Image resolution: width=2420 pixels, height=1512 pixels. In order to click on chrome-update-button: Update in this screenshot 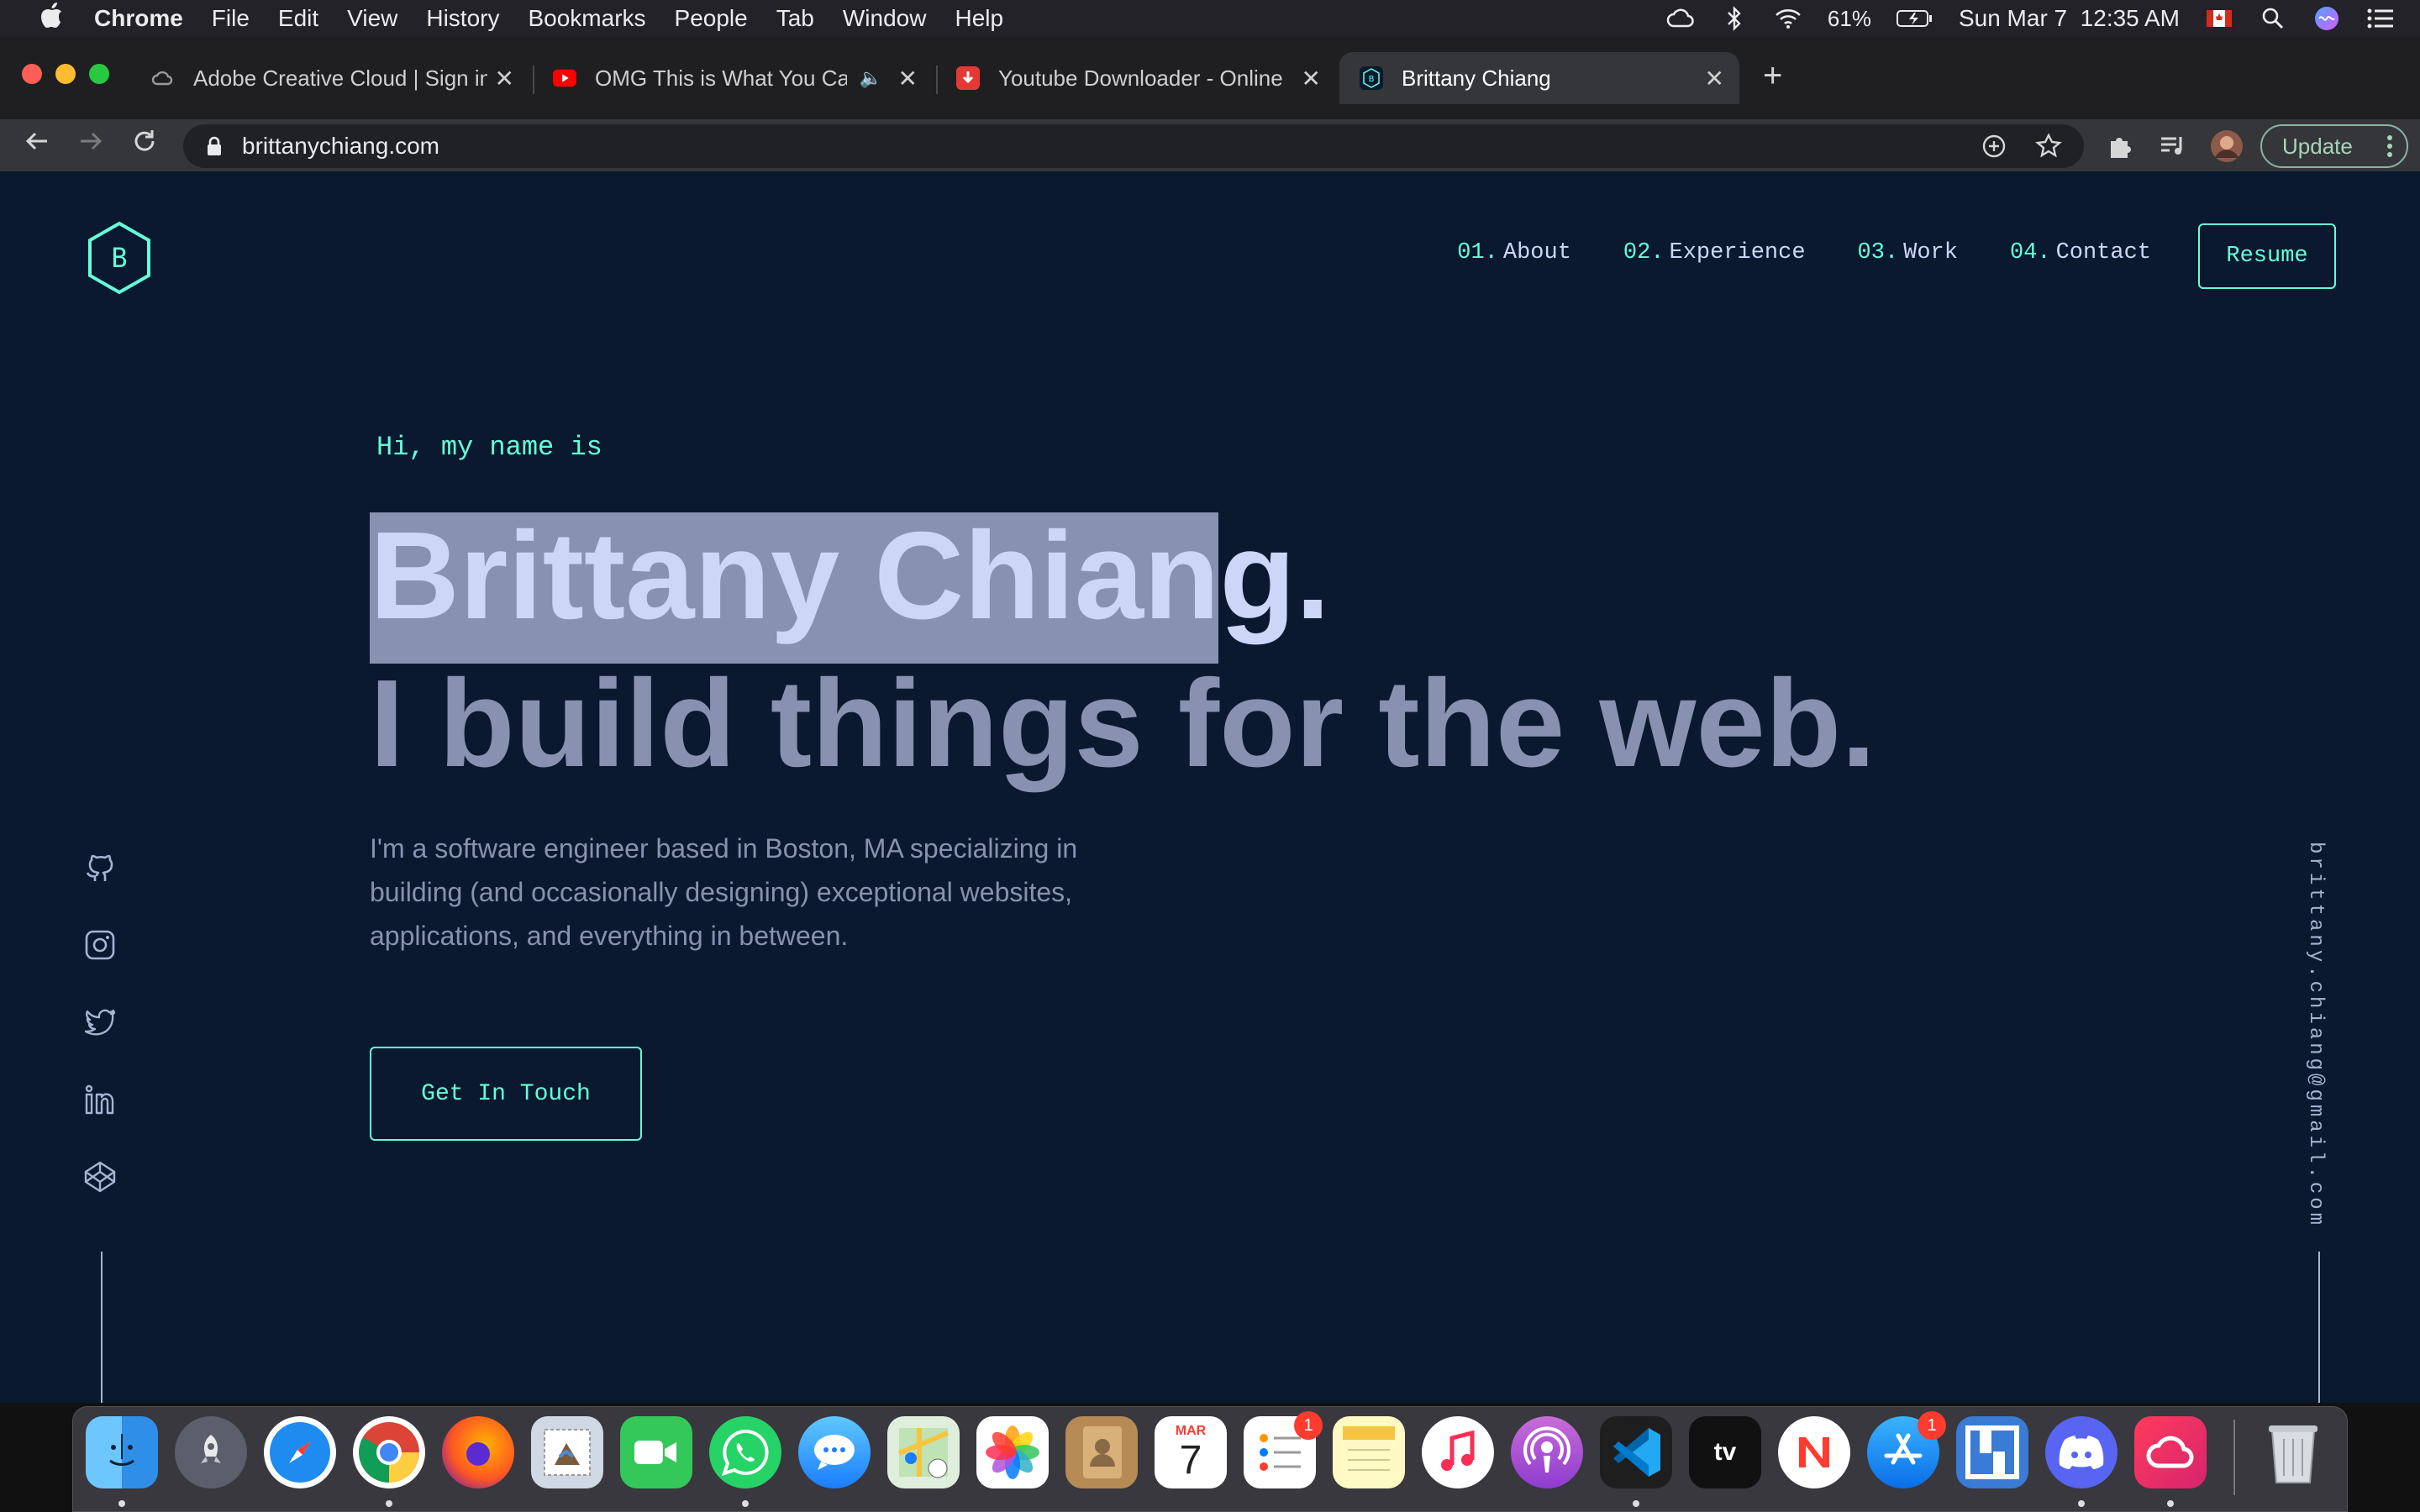, I will do `click(2334, 146)`.